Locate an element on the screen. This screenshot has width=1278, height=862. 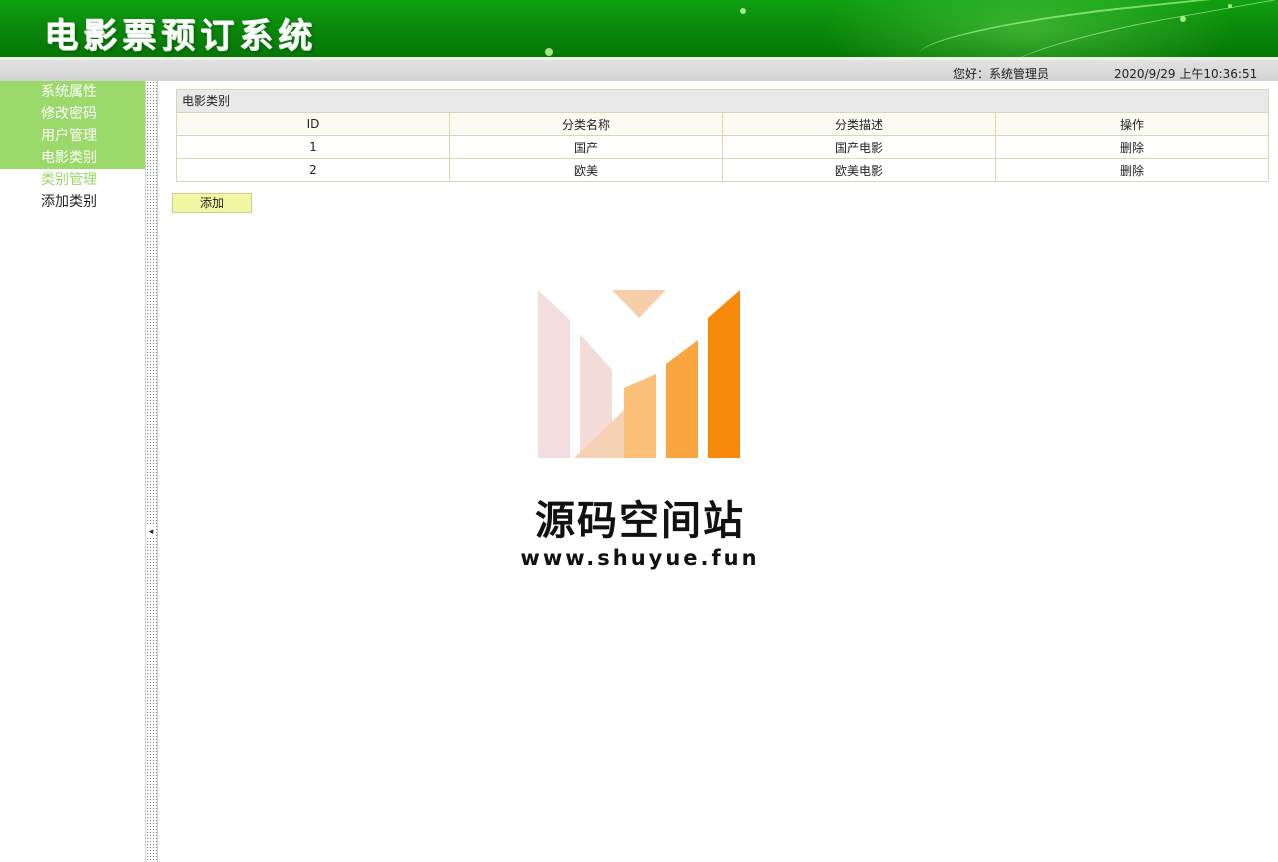
cell-id: 1 is located at coordinates (313, 147).